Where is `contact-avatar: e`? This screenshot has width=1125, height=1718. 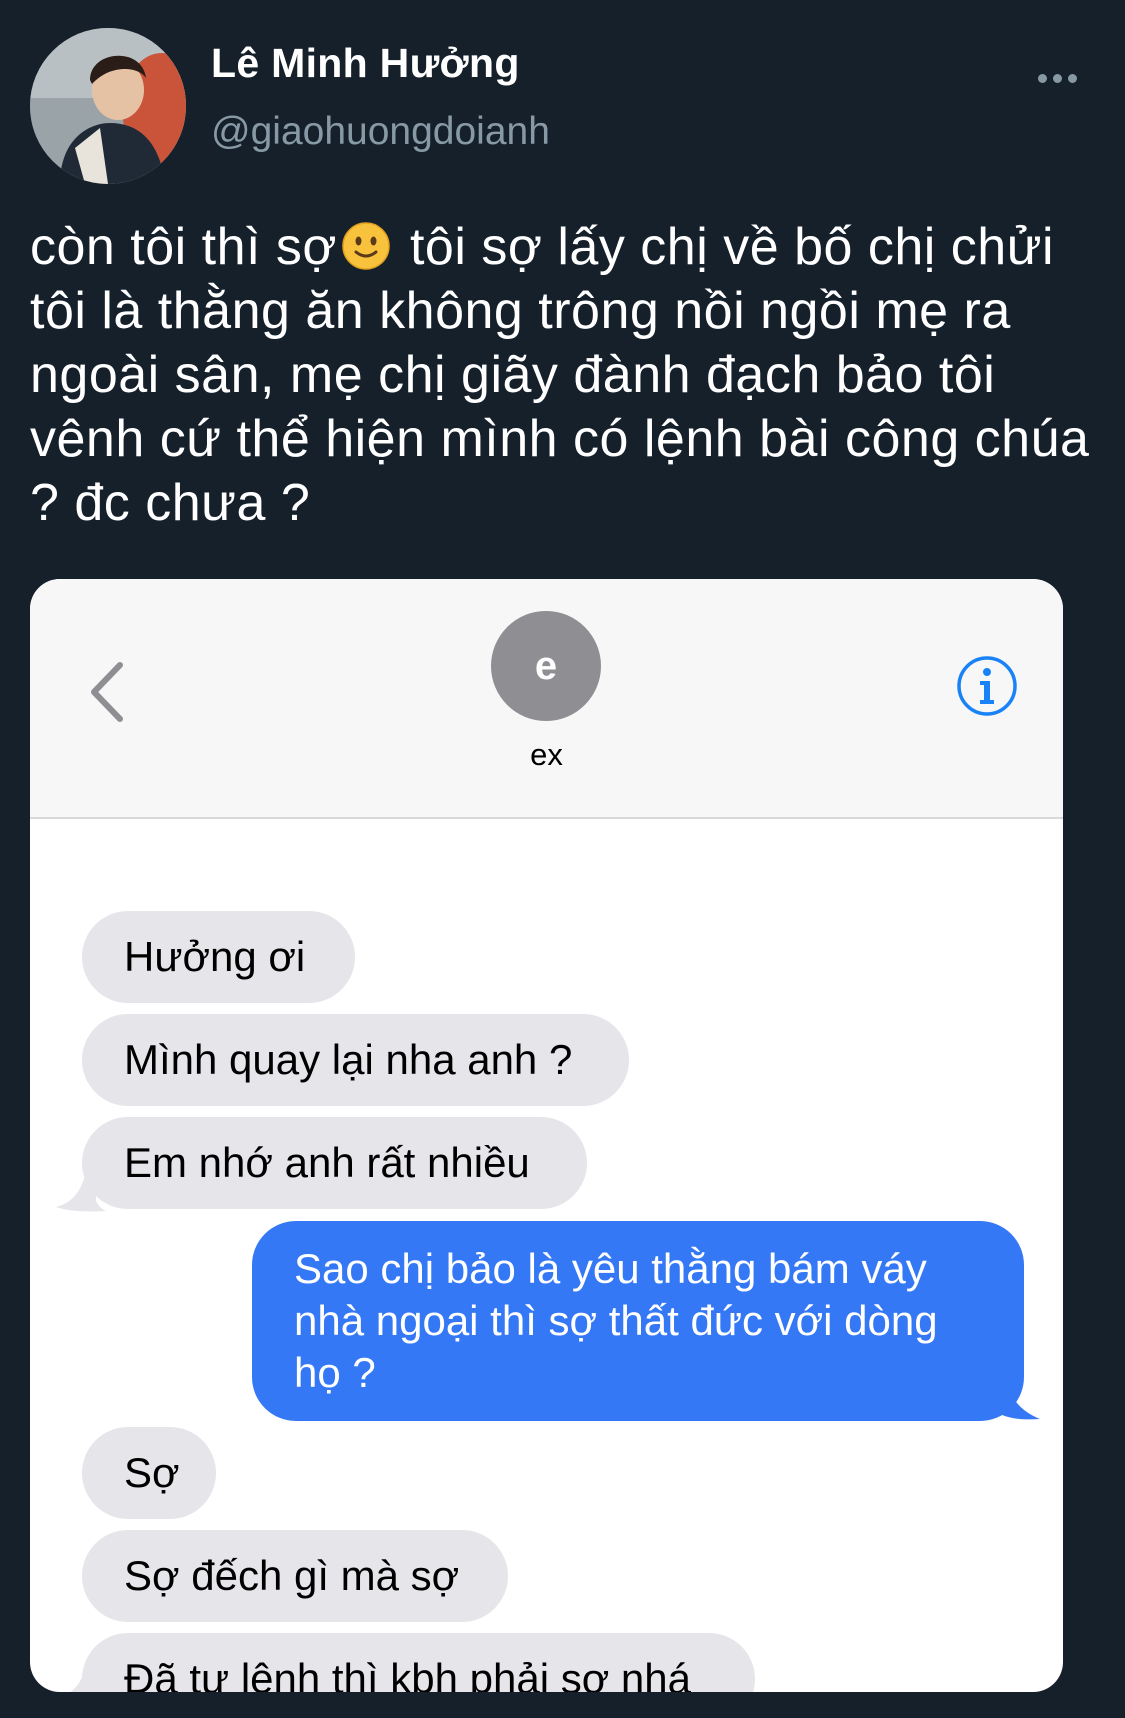
contact-avatar: e is located at coordinates (546, 666).